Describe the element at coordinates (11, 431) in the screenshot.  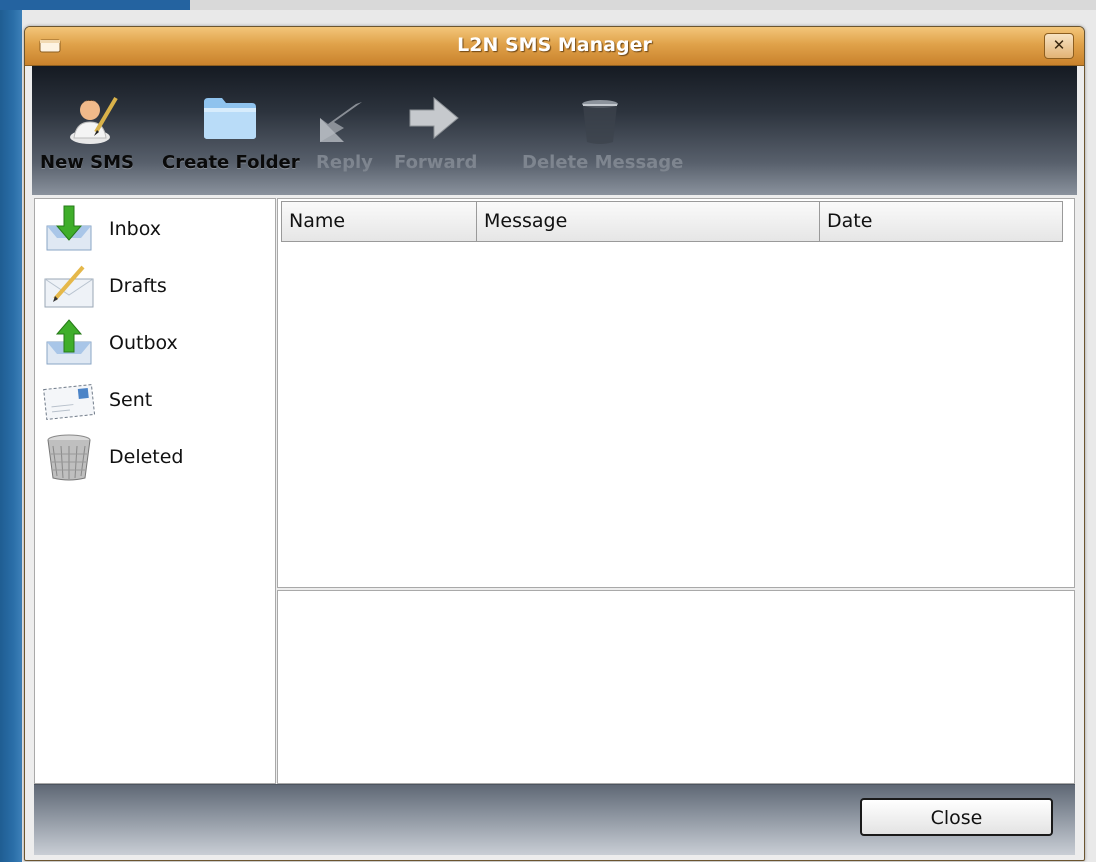
I see `desktop-background` at that location.